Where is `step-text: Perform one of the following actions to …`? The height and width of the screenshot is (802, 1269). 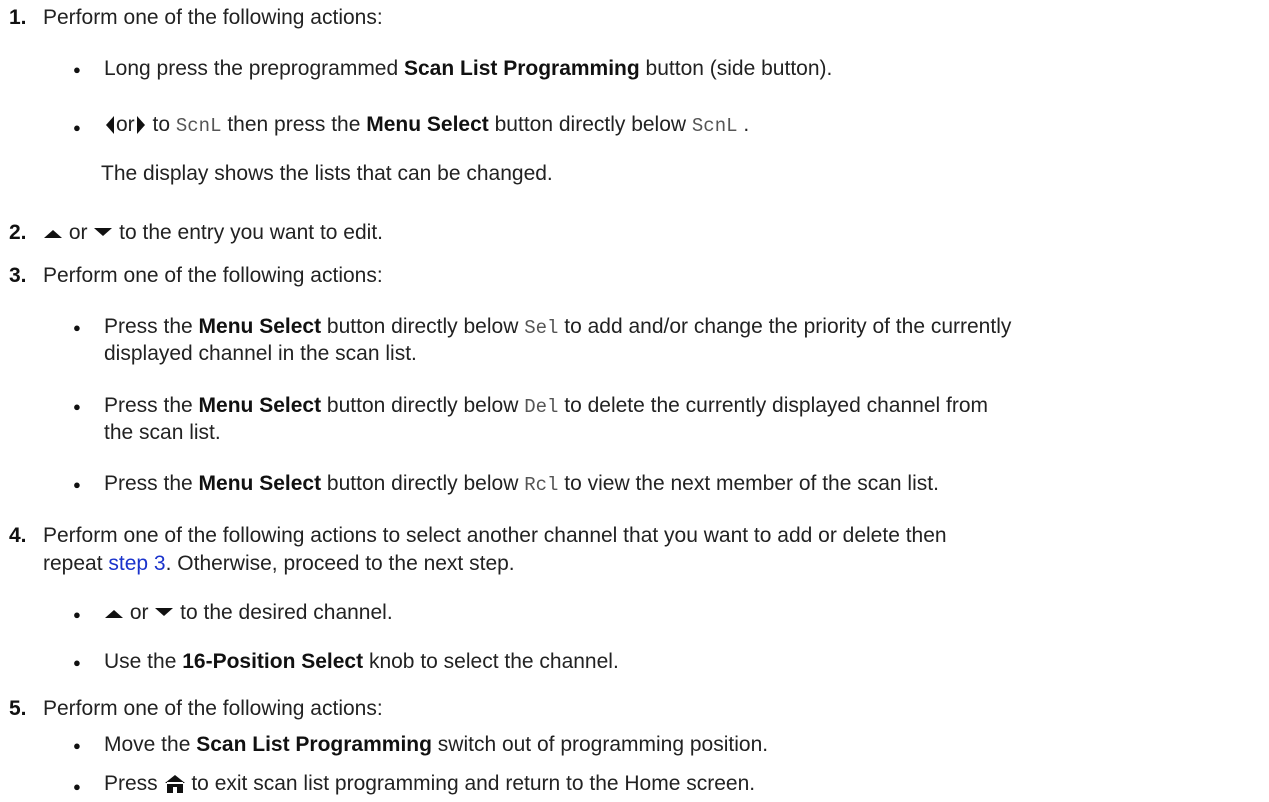 step-text: Perform one of the following actions to … is located at coordinates (495, 535).